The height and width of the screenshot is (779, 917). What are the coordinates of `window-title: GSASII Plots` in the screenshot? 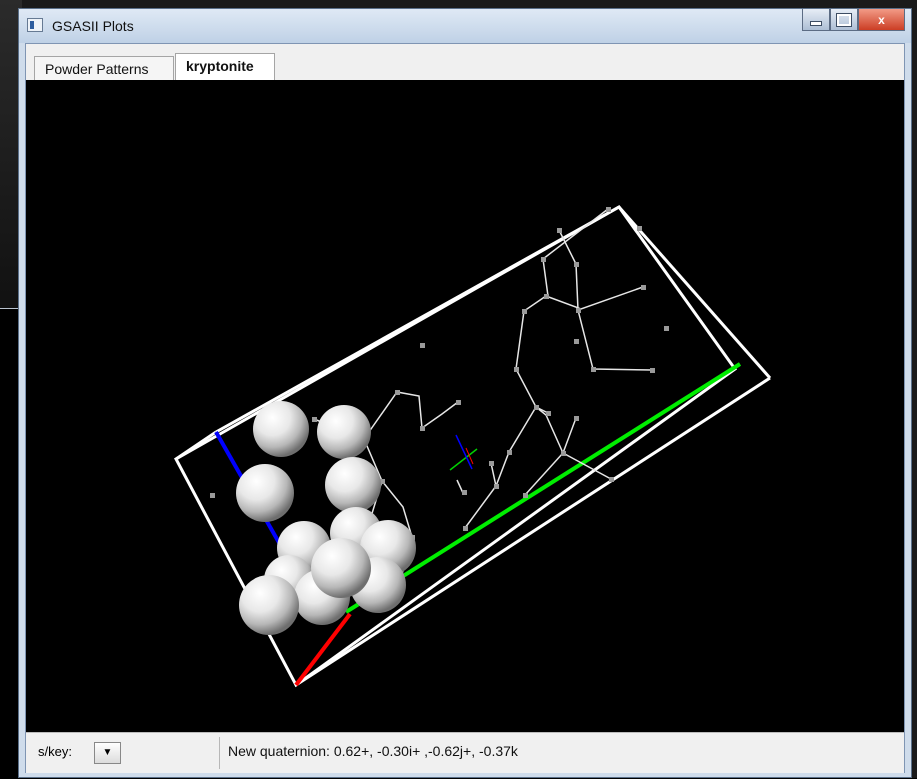 It's located at (93, 26).